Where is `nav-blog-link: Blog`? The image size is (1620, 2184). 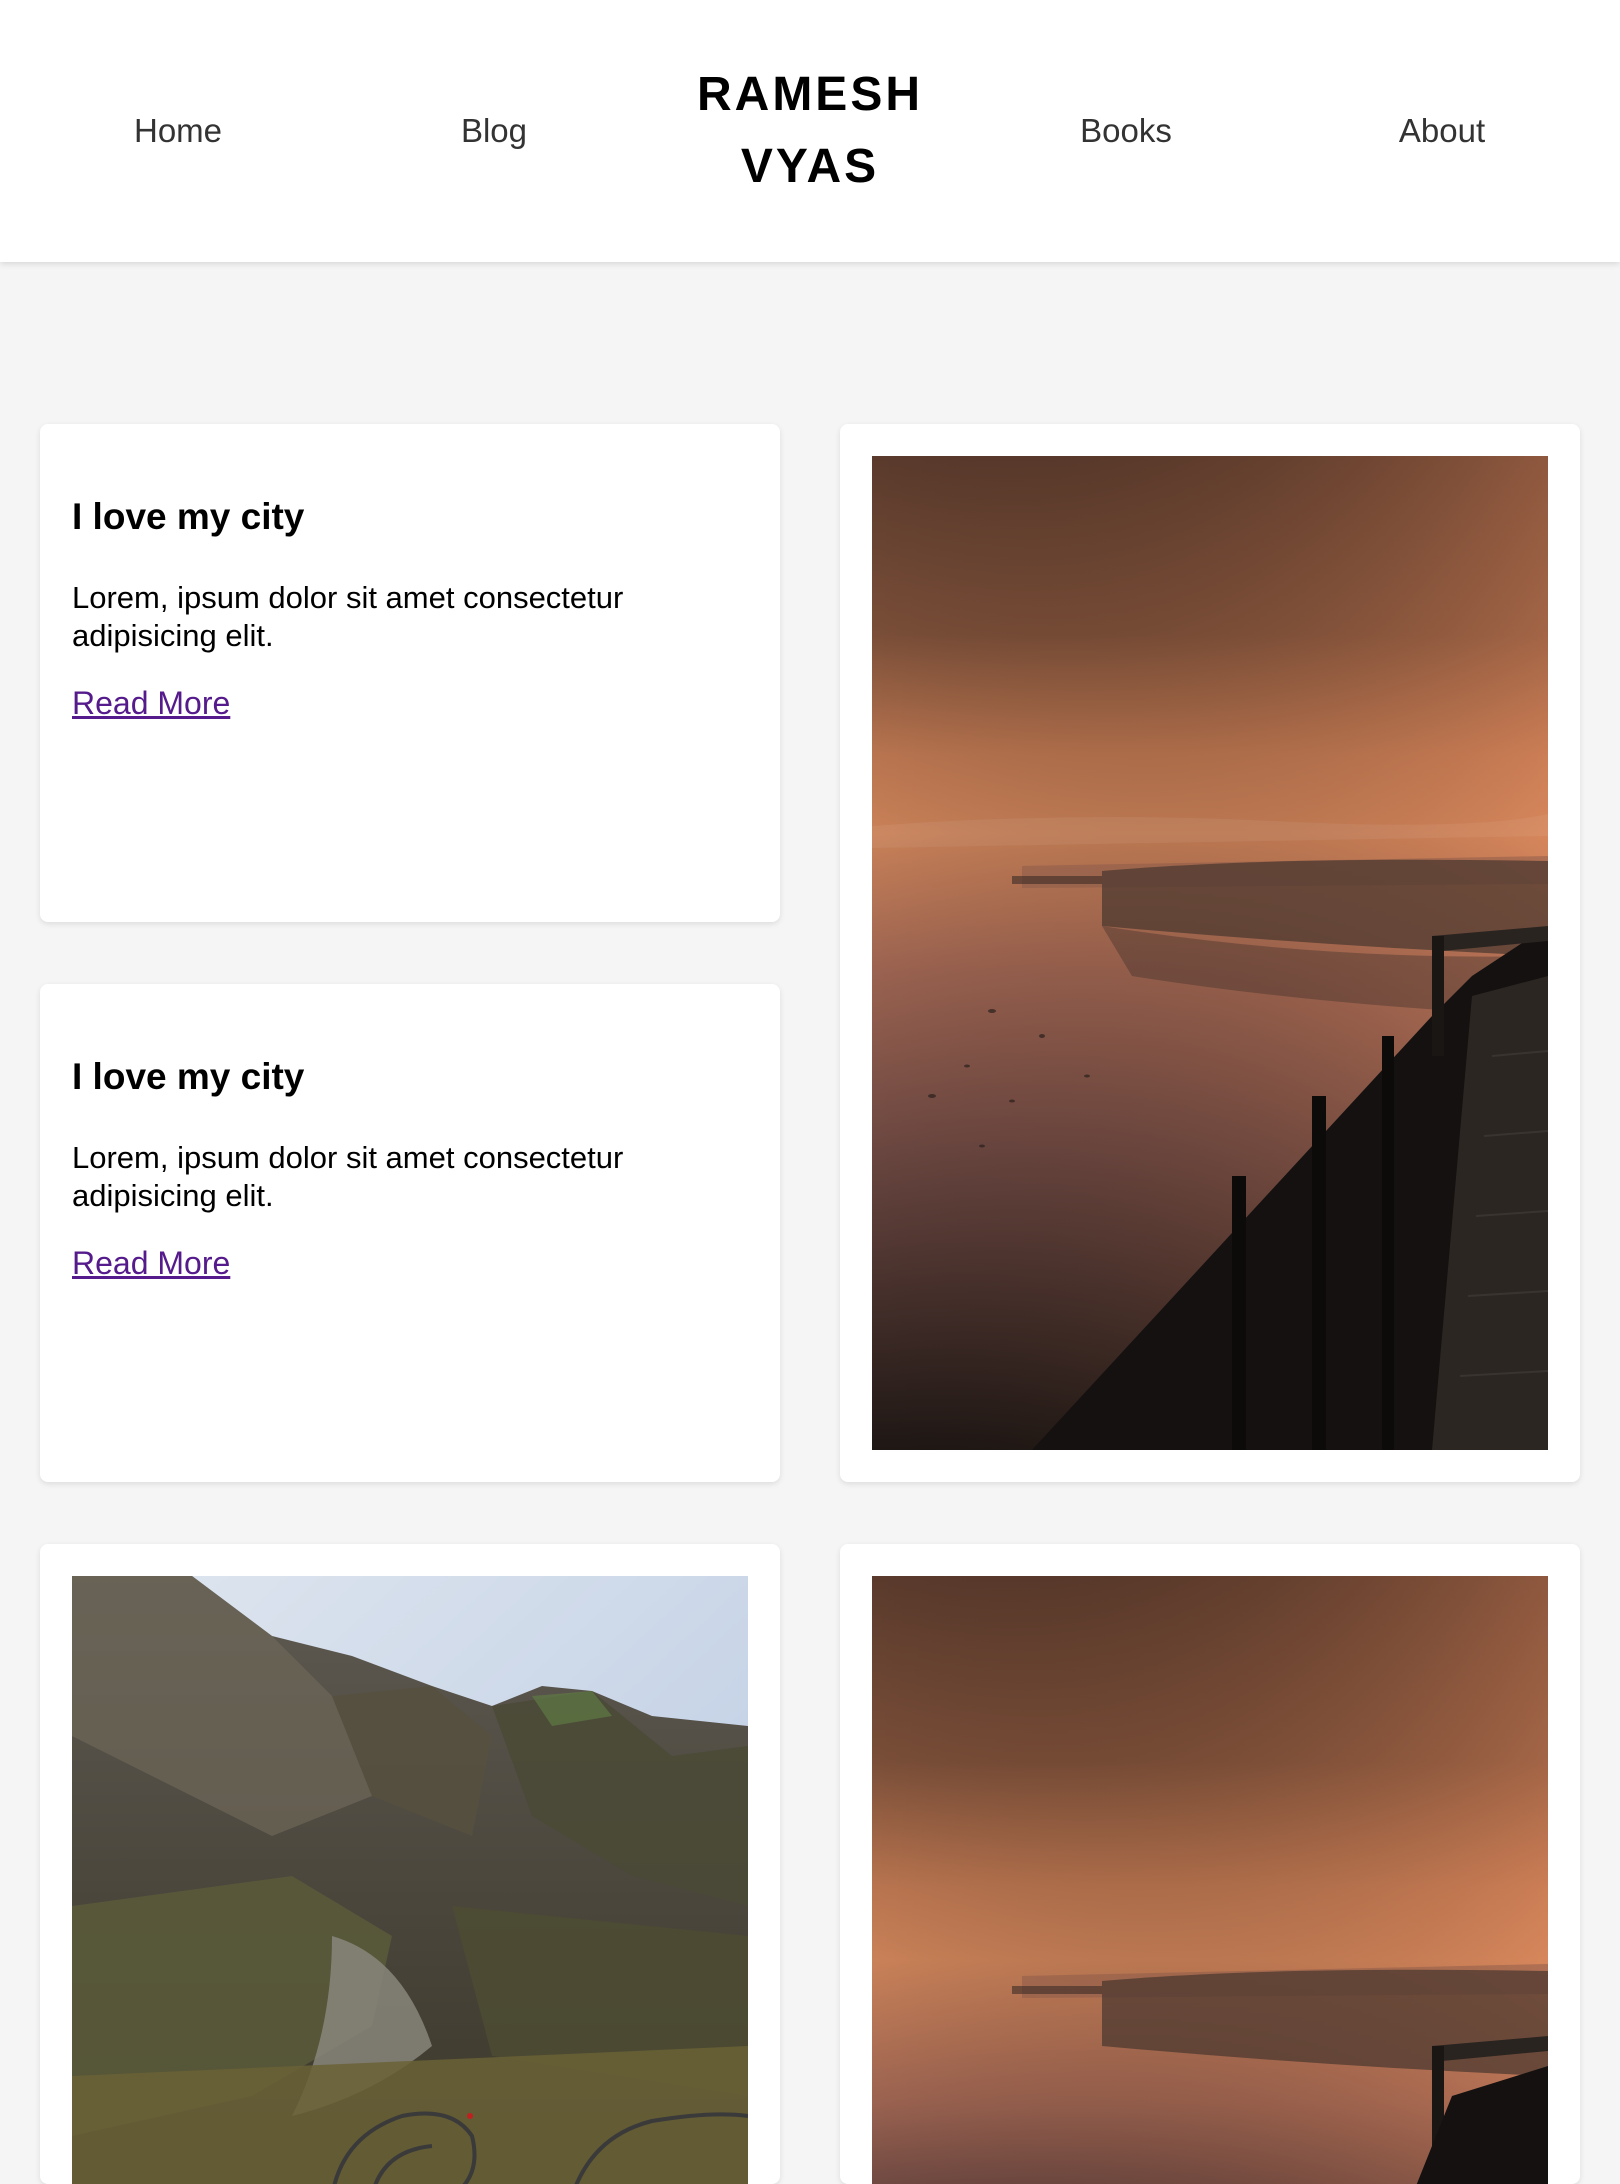 nav-blog-link: Blog is located at coordinates (494, 131).